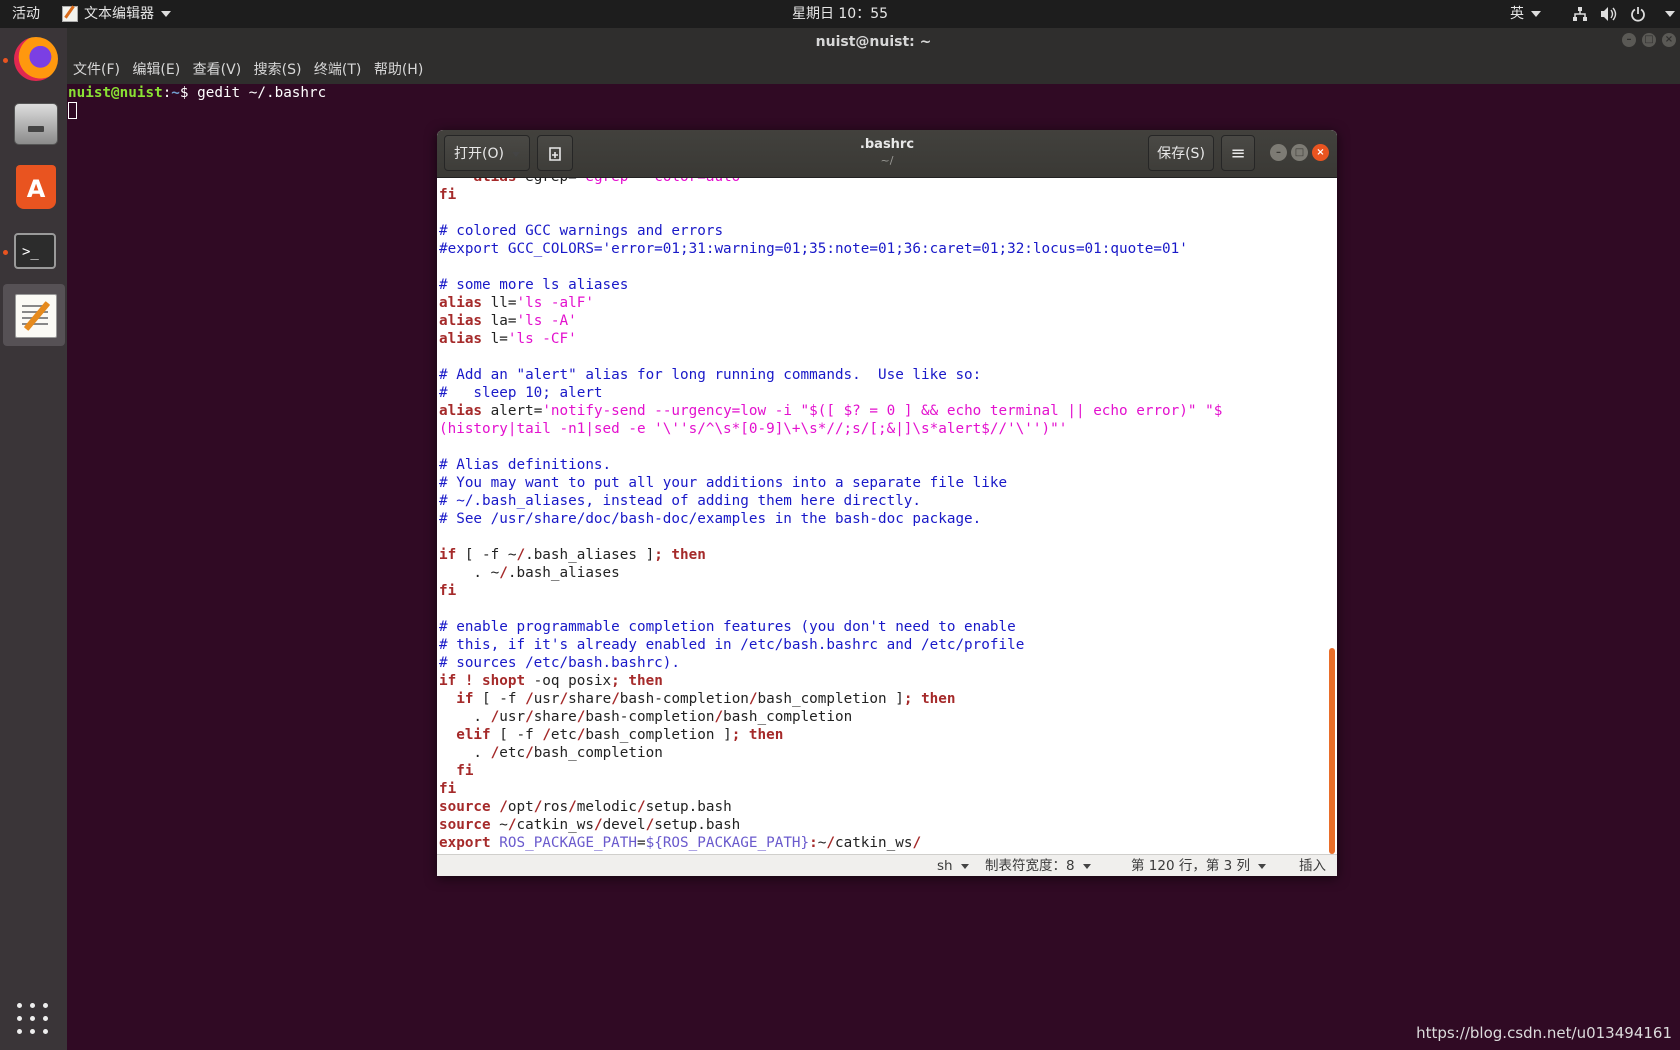 Image resolution: width=1680 pixels, height=1050 pixels. Describe the element at coordinates (1638, 14) in the screenshot. I see `power-icon` at that location.